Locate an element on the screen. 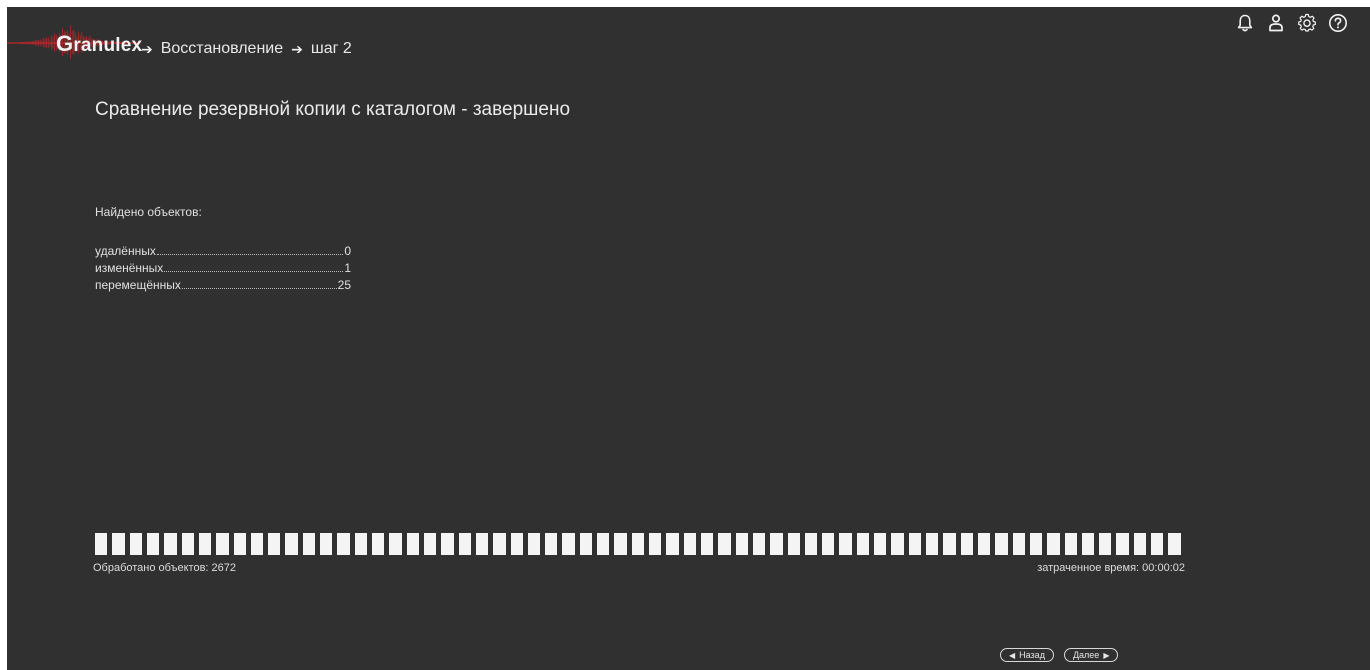 This screenshot has width=1370, height=670. triangle-right-icon: ▶ is located at coordinates (1106, 655).